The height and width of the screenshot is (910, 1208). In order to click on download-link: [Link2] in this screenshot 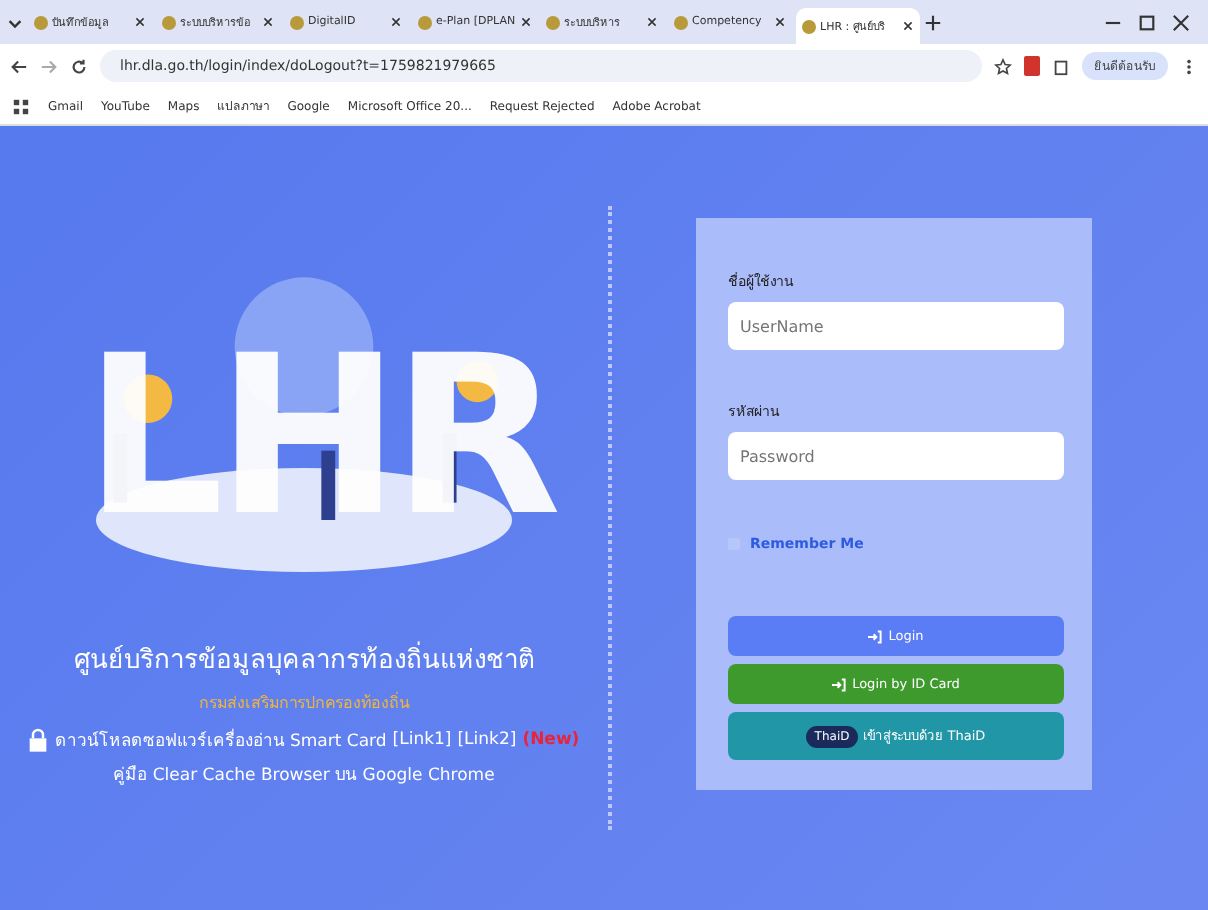, I will do `click(487, 740)`.